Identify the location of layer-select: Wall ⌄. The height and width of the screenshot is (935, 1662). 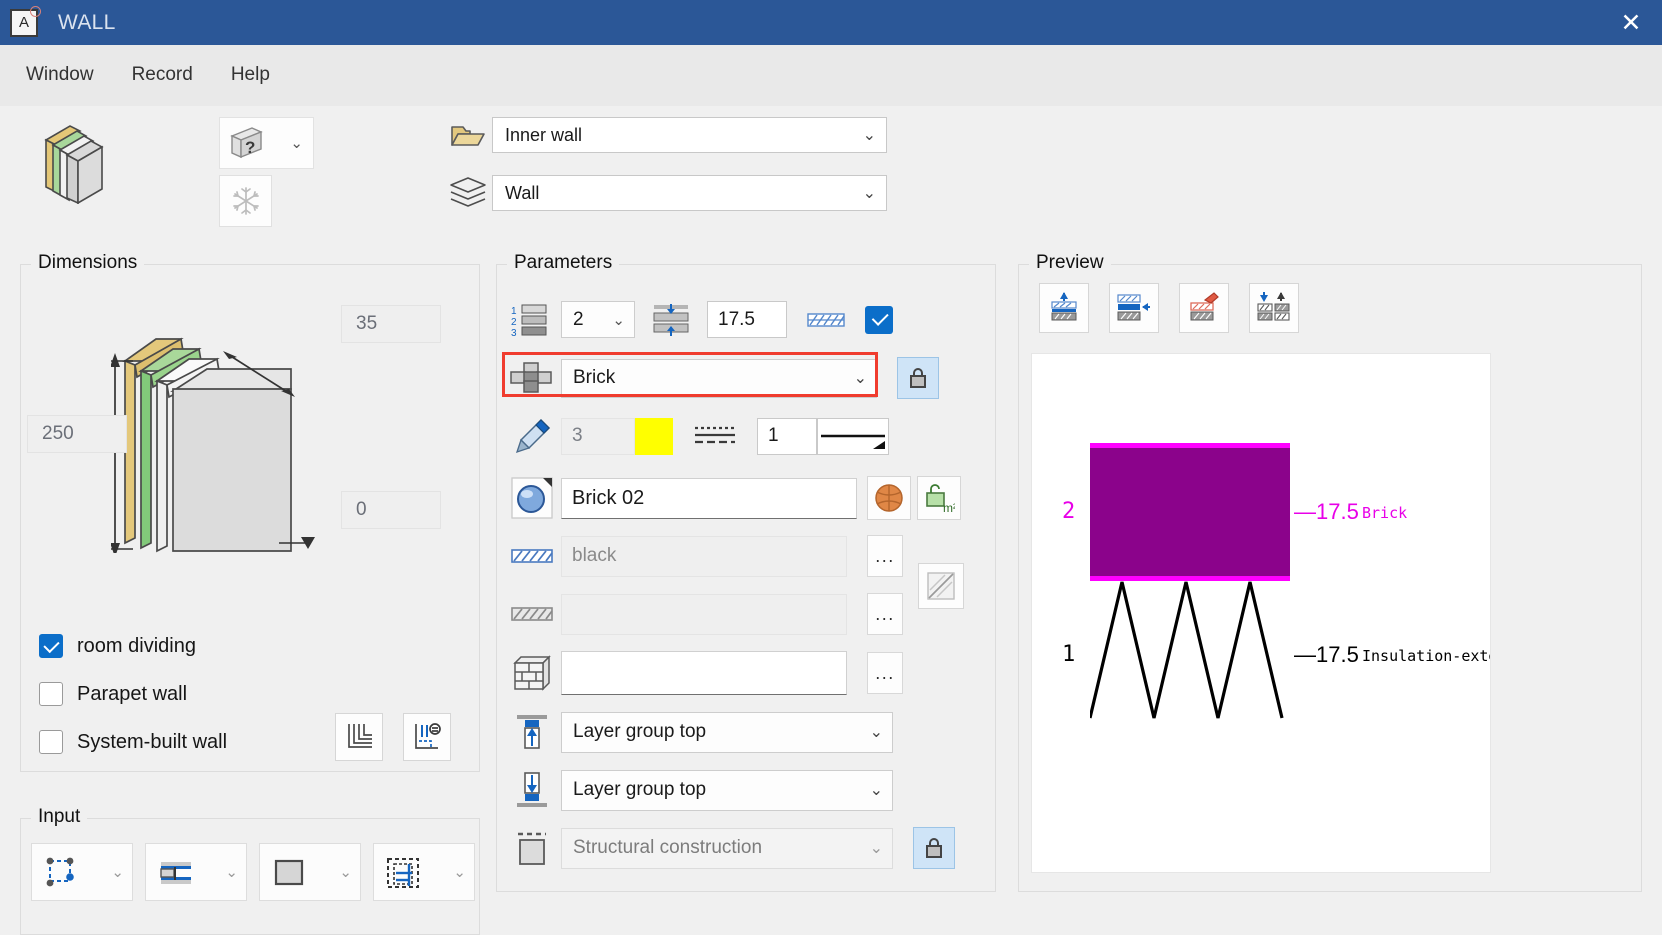
(689, 193).